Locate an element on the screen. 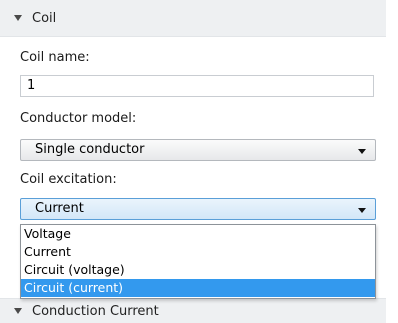  section-header-conduction-current: Conduction Current is located at coordinates (193, 310).